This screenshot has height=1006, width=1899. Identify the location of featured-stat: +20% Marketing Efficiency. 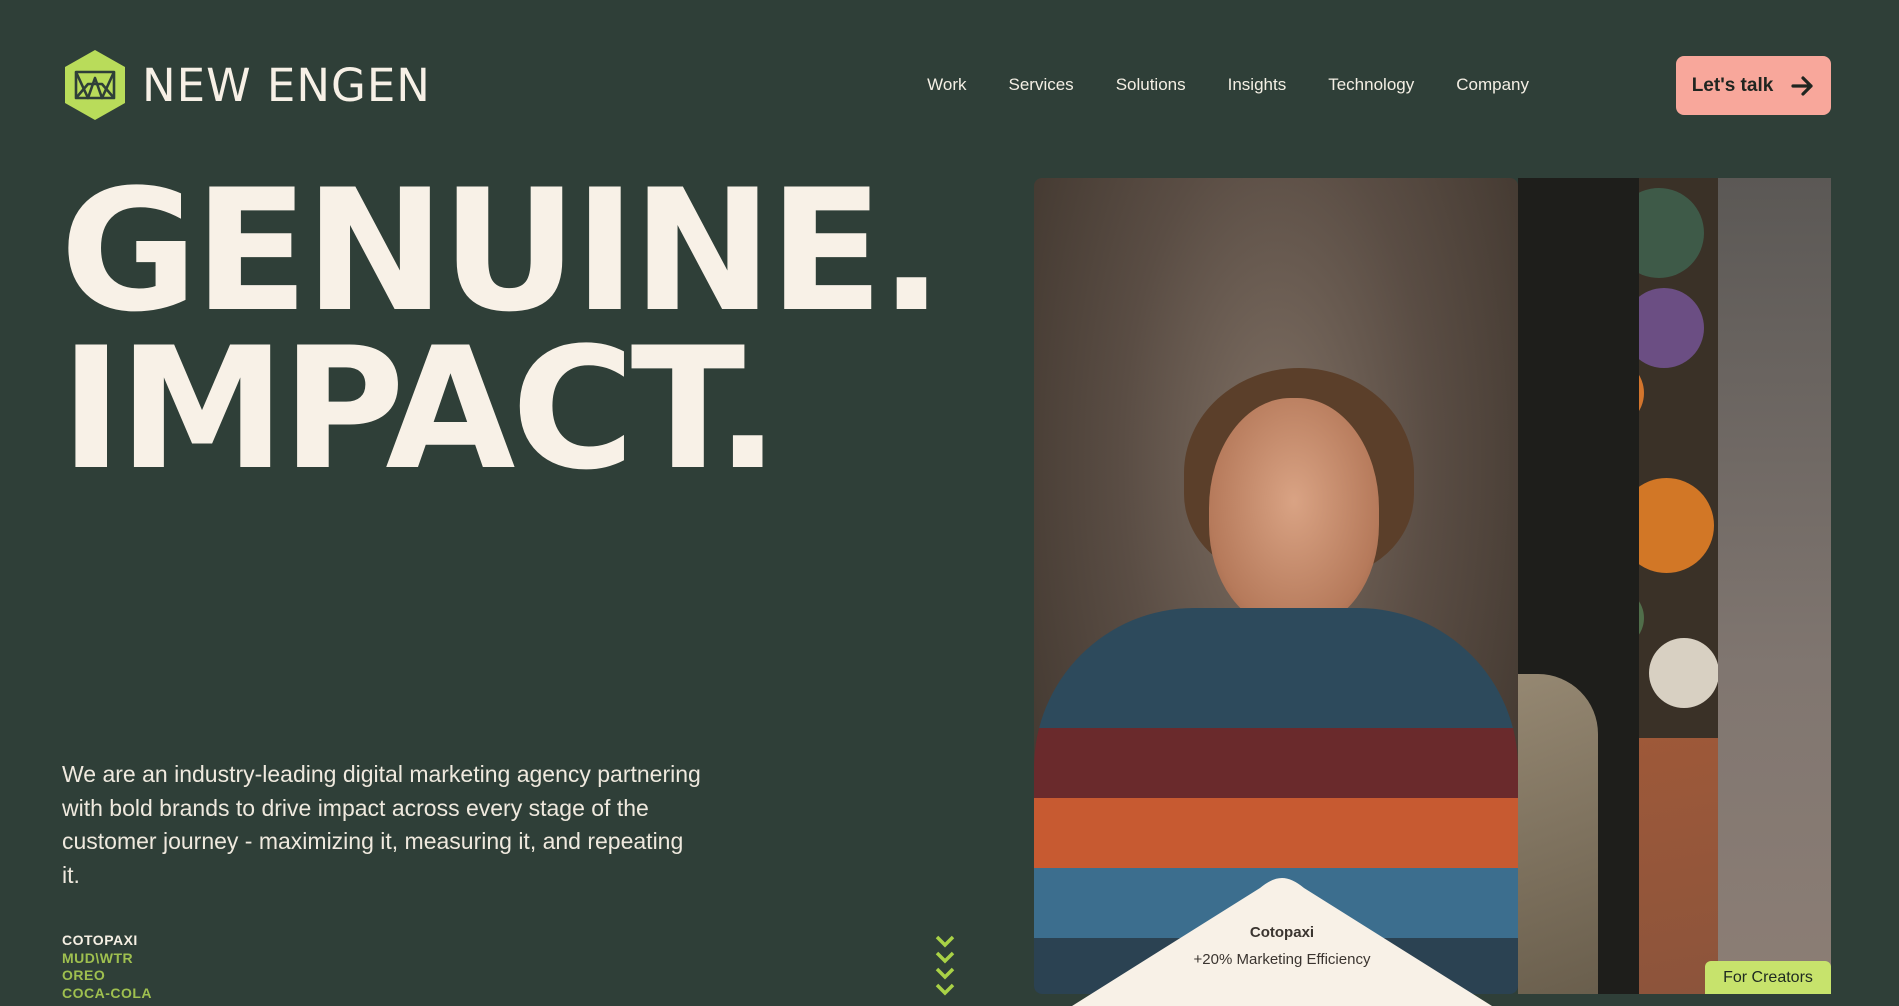
(1282, 959).